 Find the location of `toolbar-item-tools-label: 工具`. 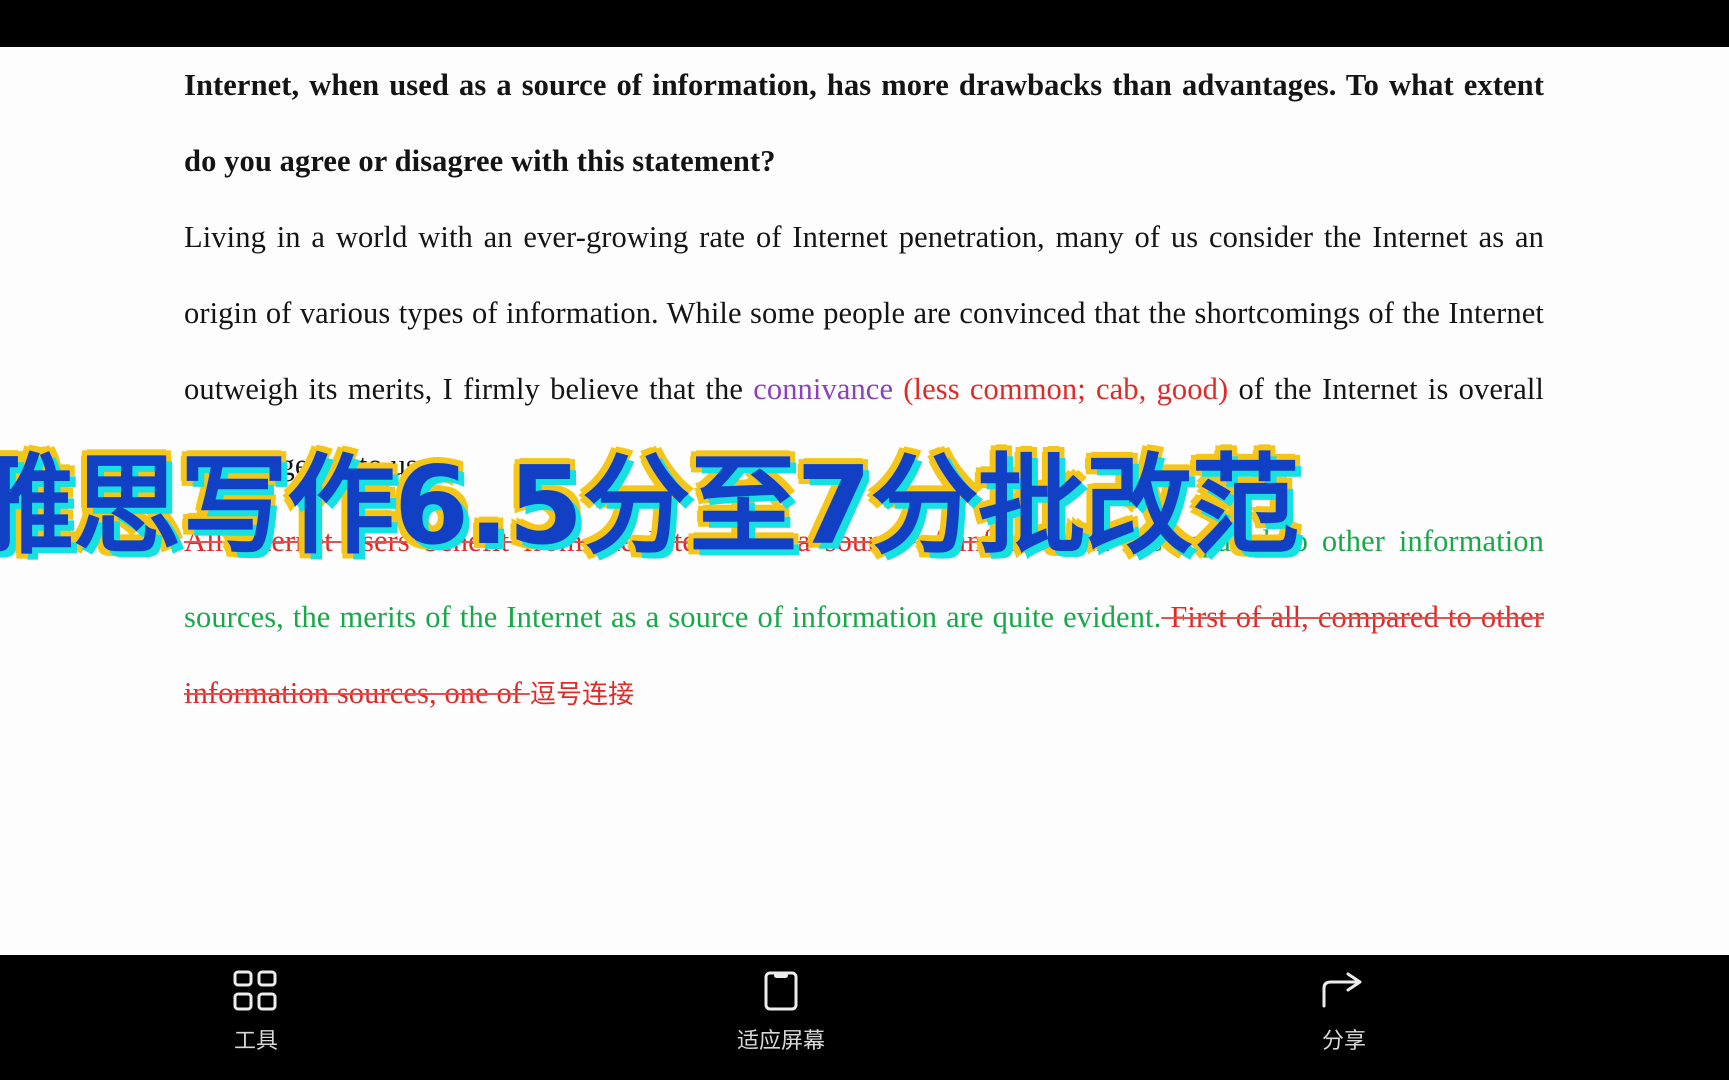

toolbar-item-tools-label: 工具 is located at coordinates (255, 1041).